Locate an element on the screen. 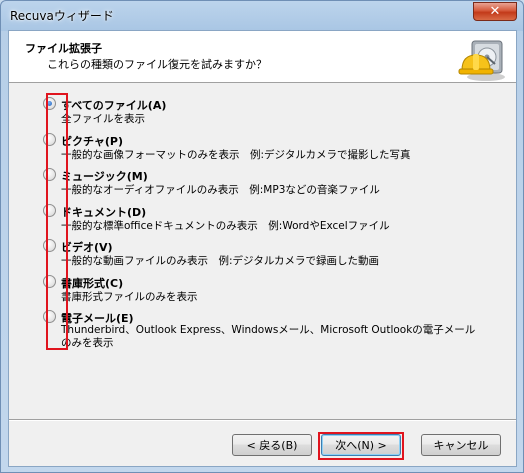 This screenshot has width=524, height=473. page-title: ファイル拡張子 is located at coordinates (63, 48).